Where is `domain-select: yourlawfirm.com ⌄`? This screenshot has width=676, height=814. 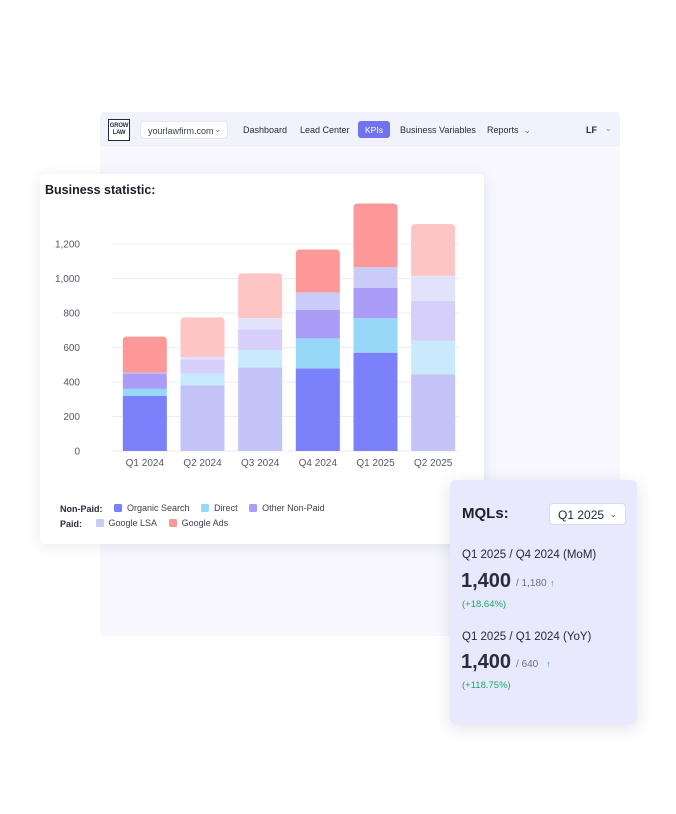
domain-select: yourlawfirm.com ⌄ is located at coordinates (184, 130).